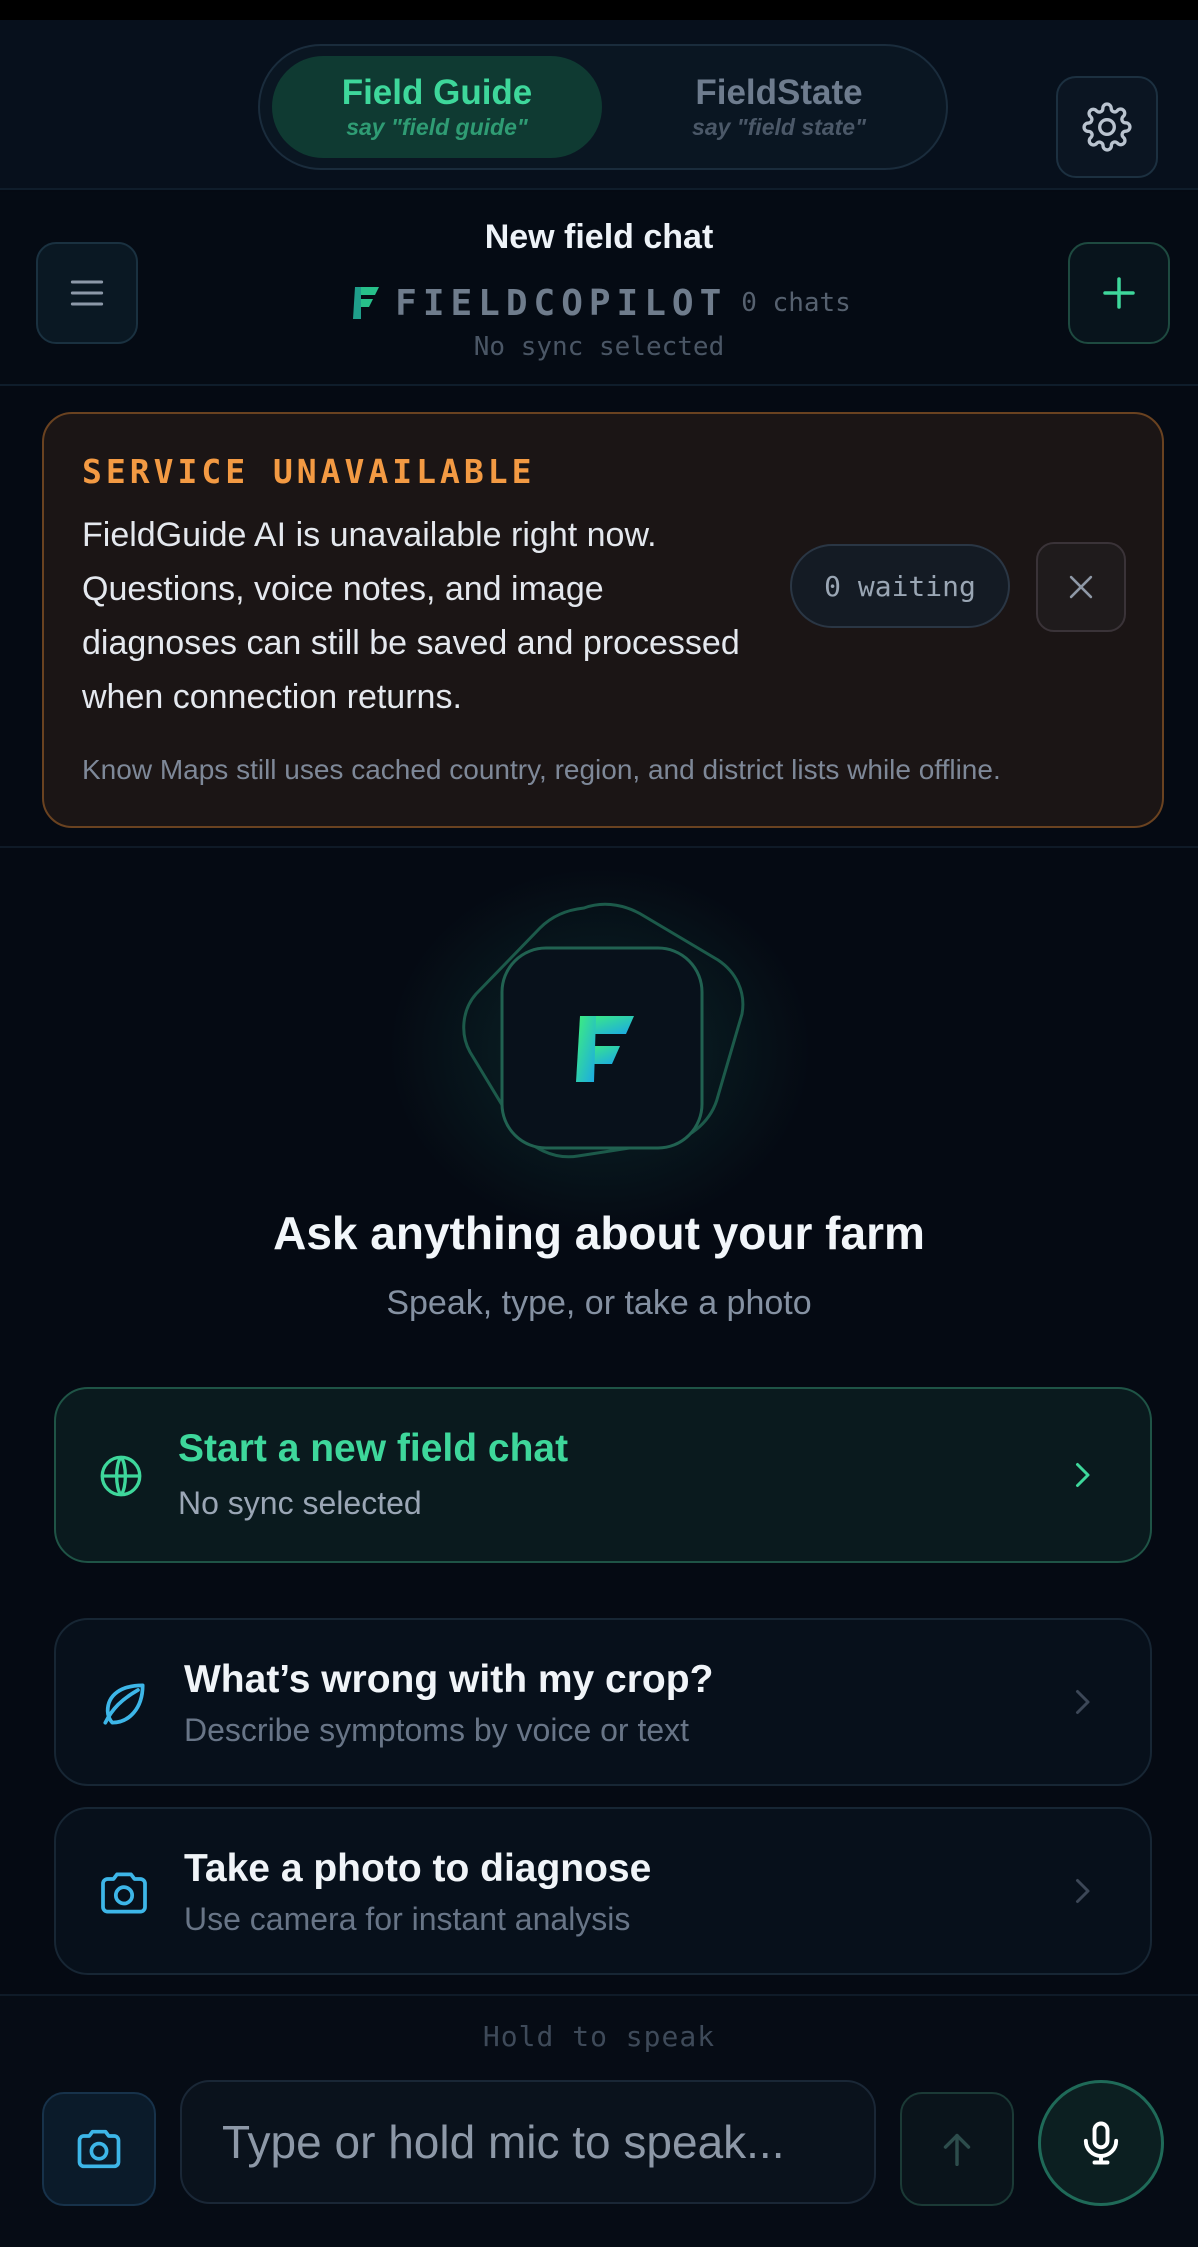  I want to click on new-chat-button, so click(1119, 293).